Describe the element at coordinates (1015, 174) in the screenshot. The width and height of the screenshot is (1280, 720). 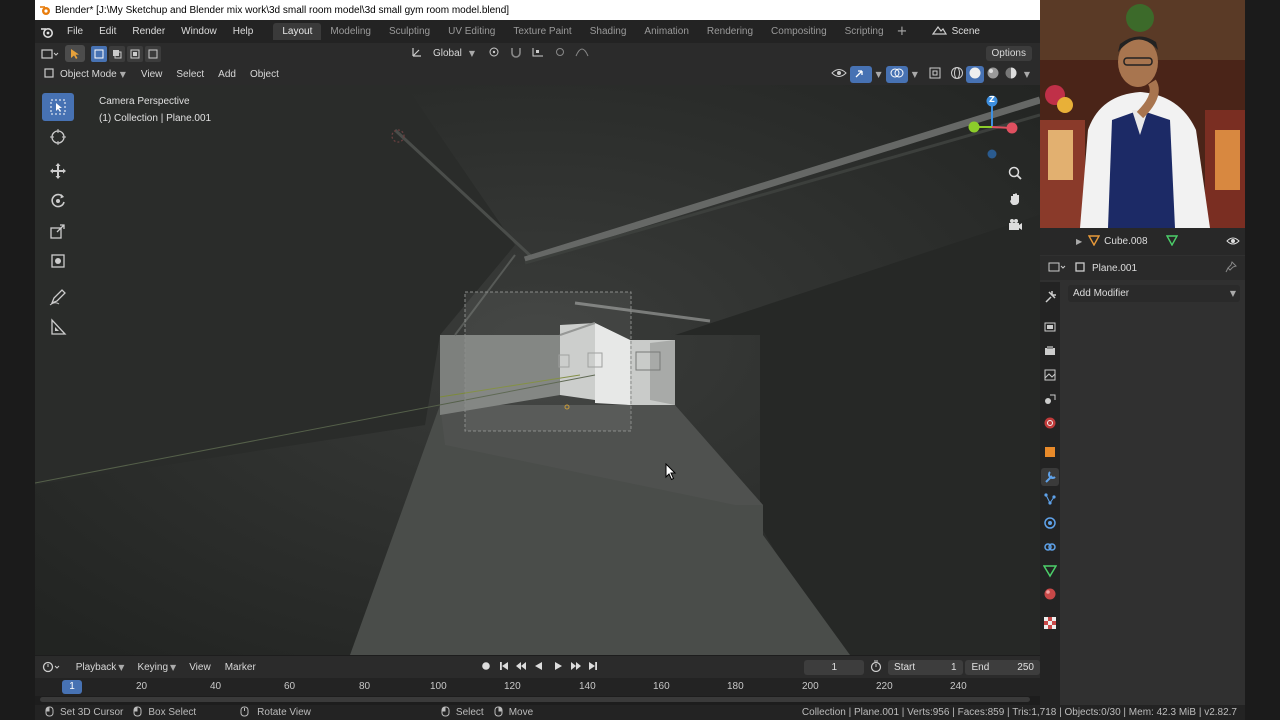
I see `zoom-icon` at that location.